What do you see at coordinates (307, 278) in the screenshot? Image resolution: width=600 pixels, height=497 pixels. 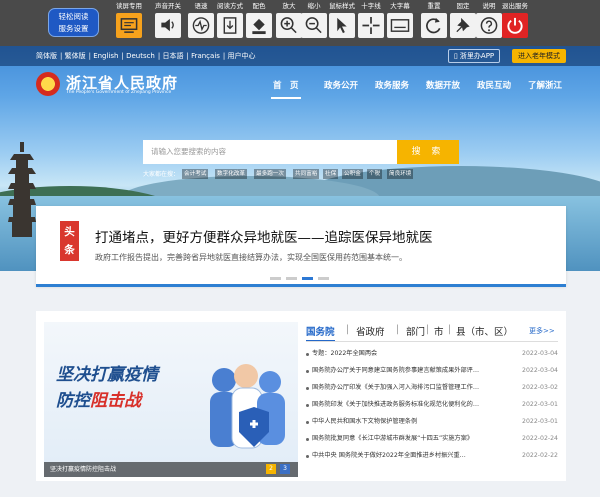 I see `carousel-dot-active` at bounding box center [307, 278].